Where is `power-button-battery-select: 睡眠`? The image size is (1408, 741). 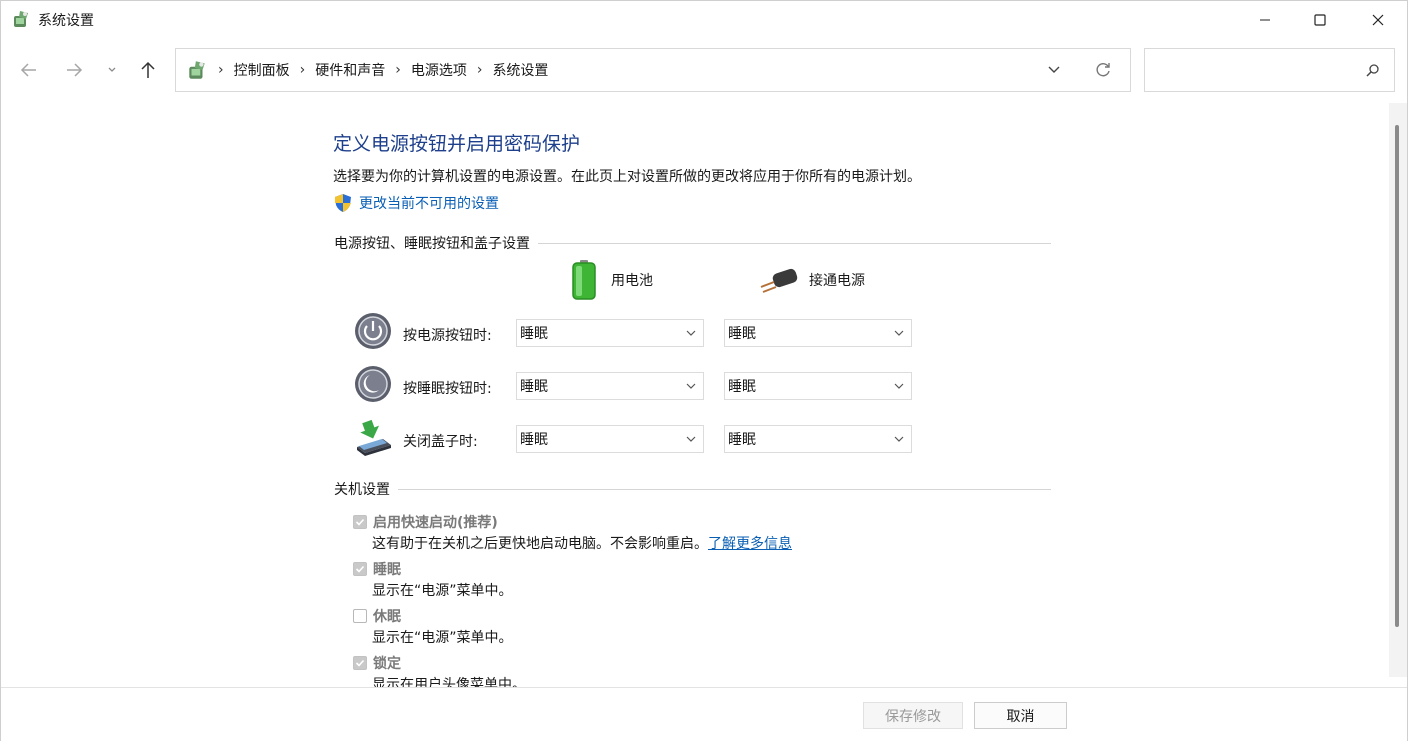
power-button-battery-select: 睡眠 is located at coordinates (610, 333).